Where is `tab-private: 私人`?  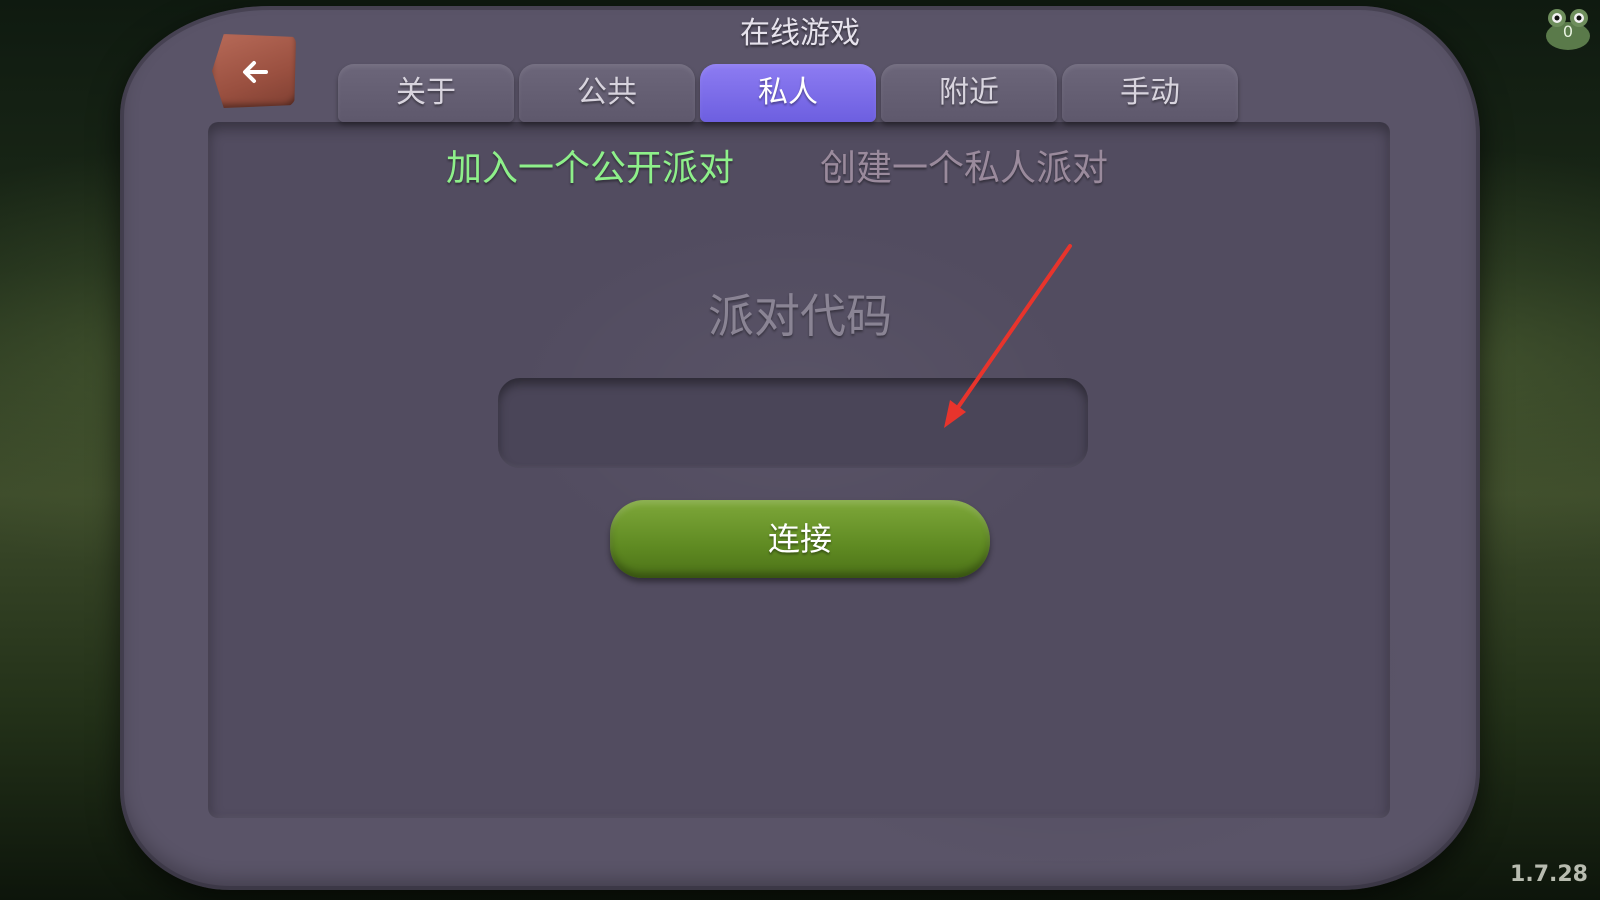 tab-private: 私人 is located at coordinates (788, 93).